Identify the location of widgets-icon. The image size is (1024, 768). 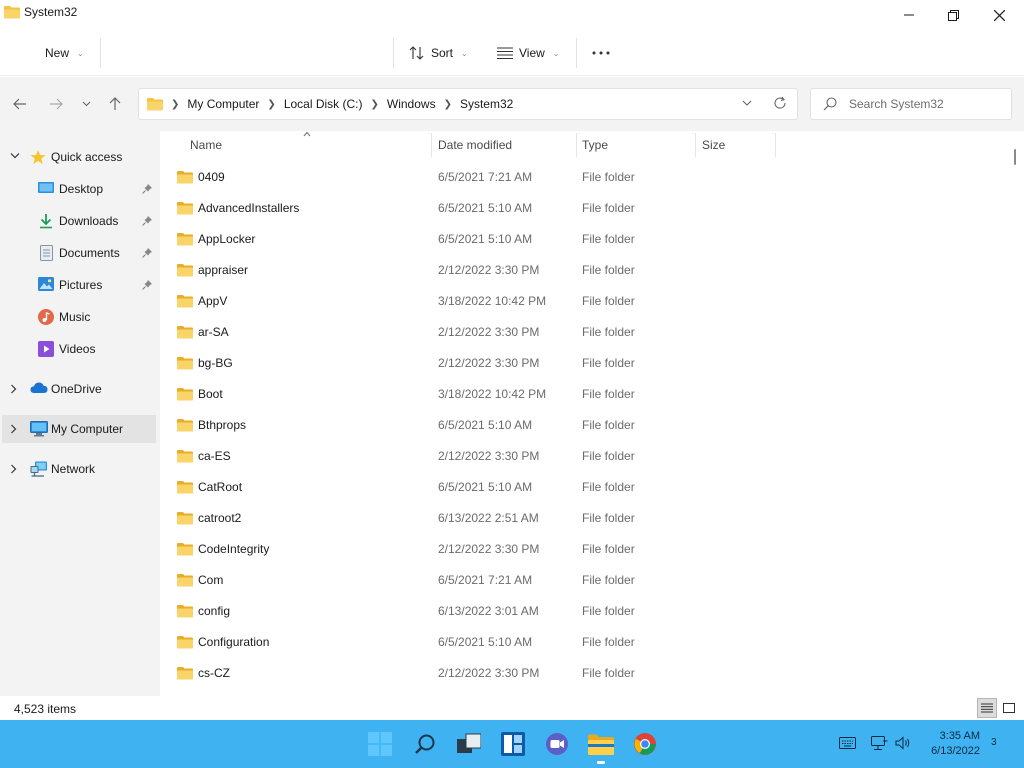
(513, 744).